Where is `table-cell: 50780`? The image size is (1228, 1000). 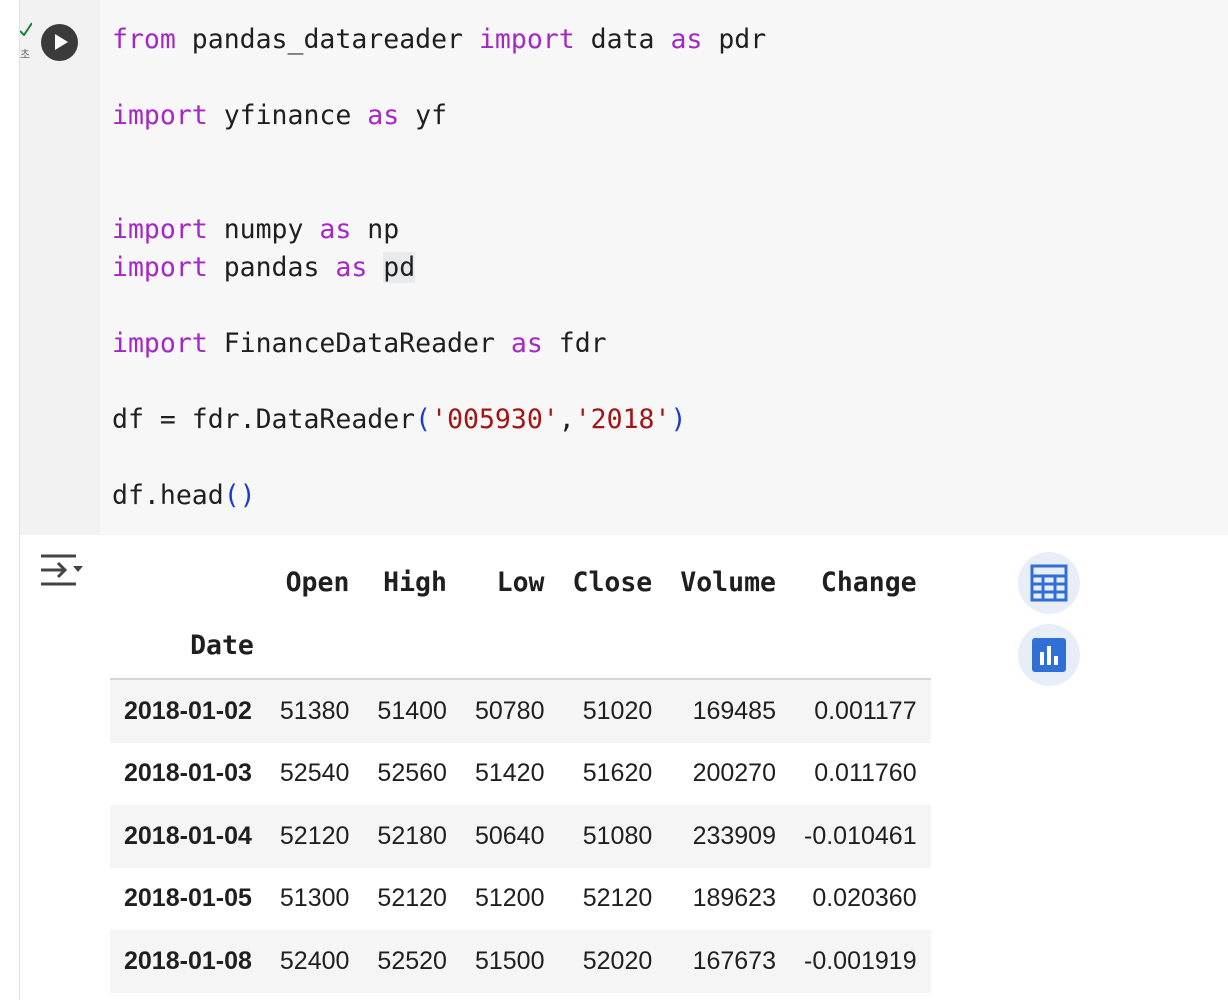 table-cell: 50780 is located at coordinates (509, 710).